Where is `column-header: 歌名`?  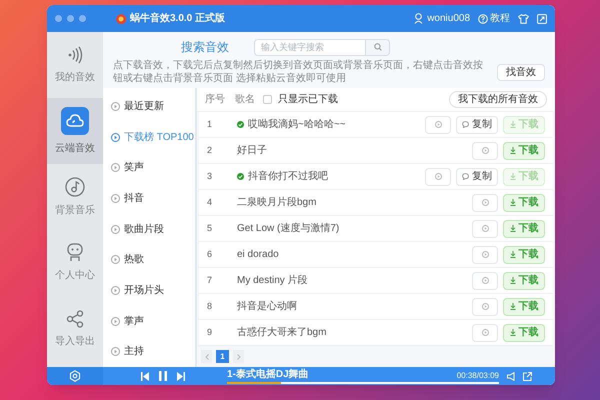 column-header: 歌名 is located at coordinates (245, 100).